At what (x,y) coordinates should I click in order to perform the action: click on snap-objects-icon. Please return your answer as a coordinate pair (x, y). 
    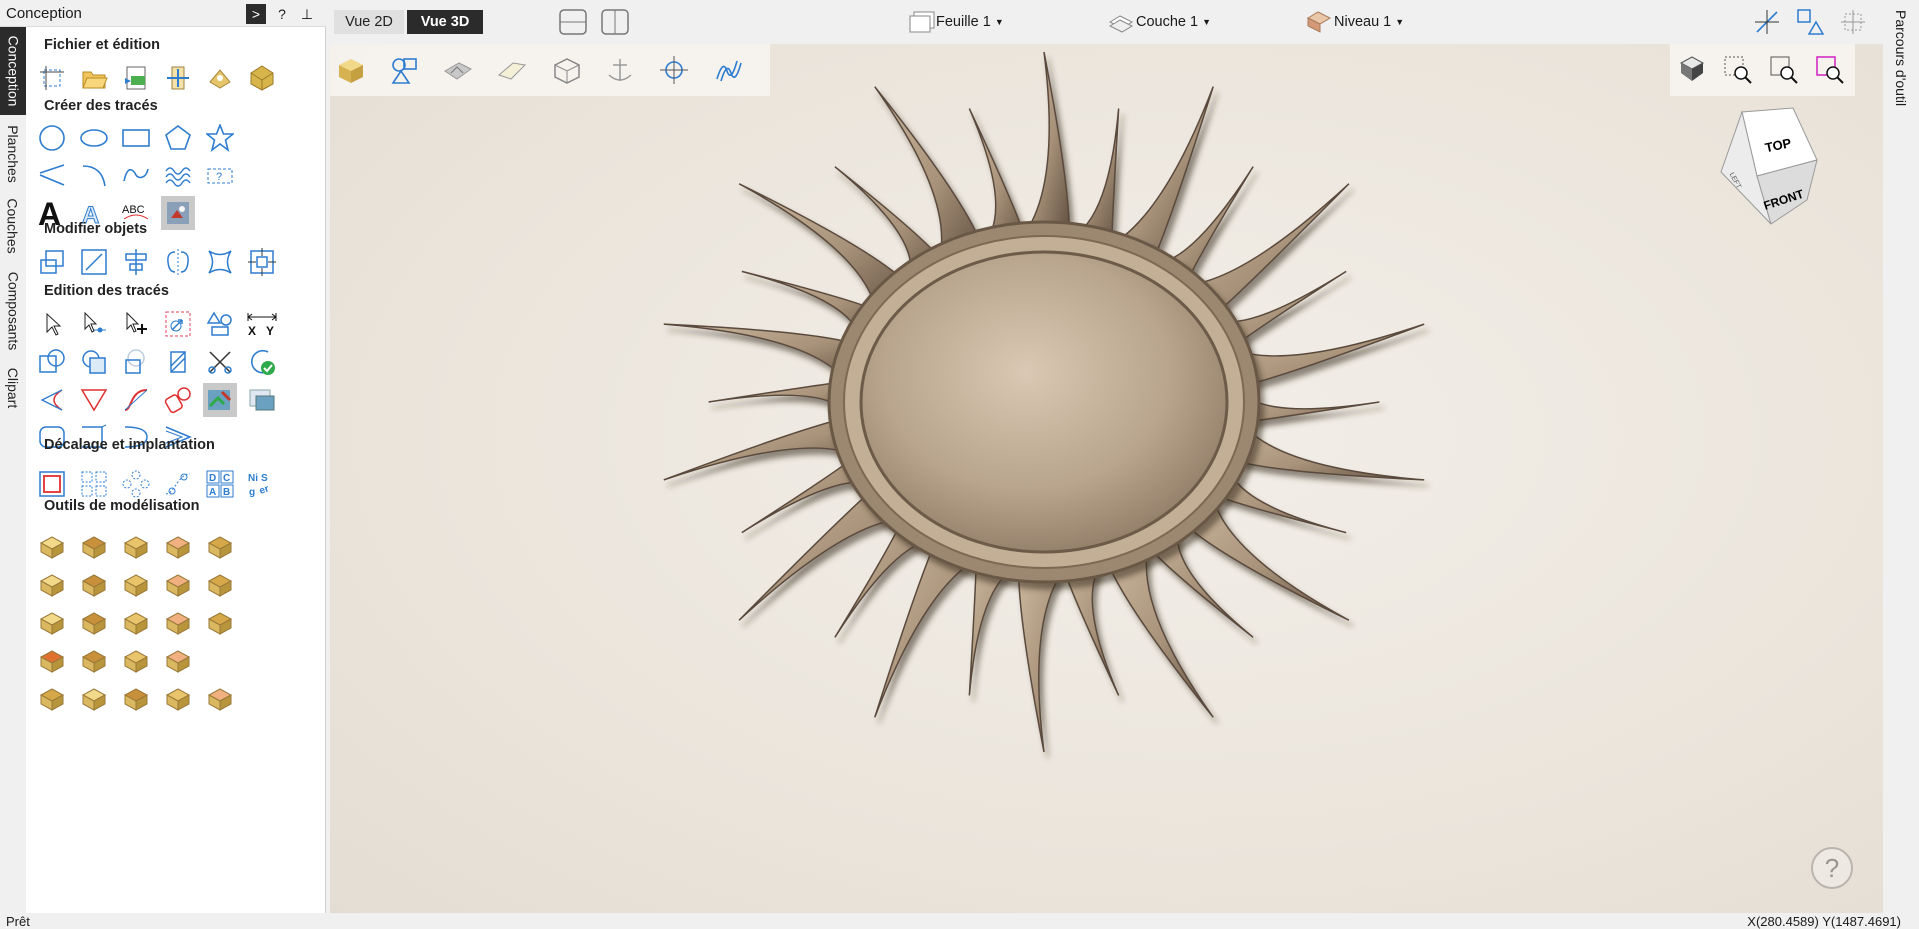
    Looking at the image, I should click on (1810, 22).